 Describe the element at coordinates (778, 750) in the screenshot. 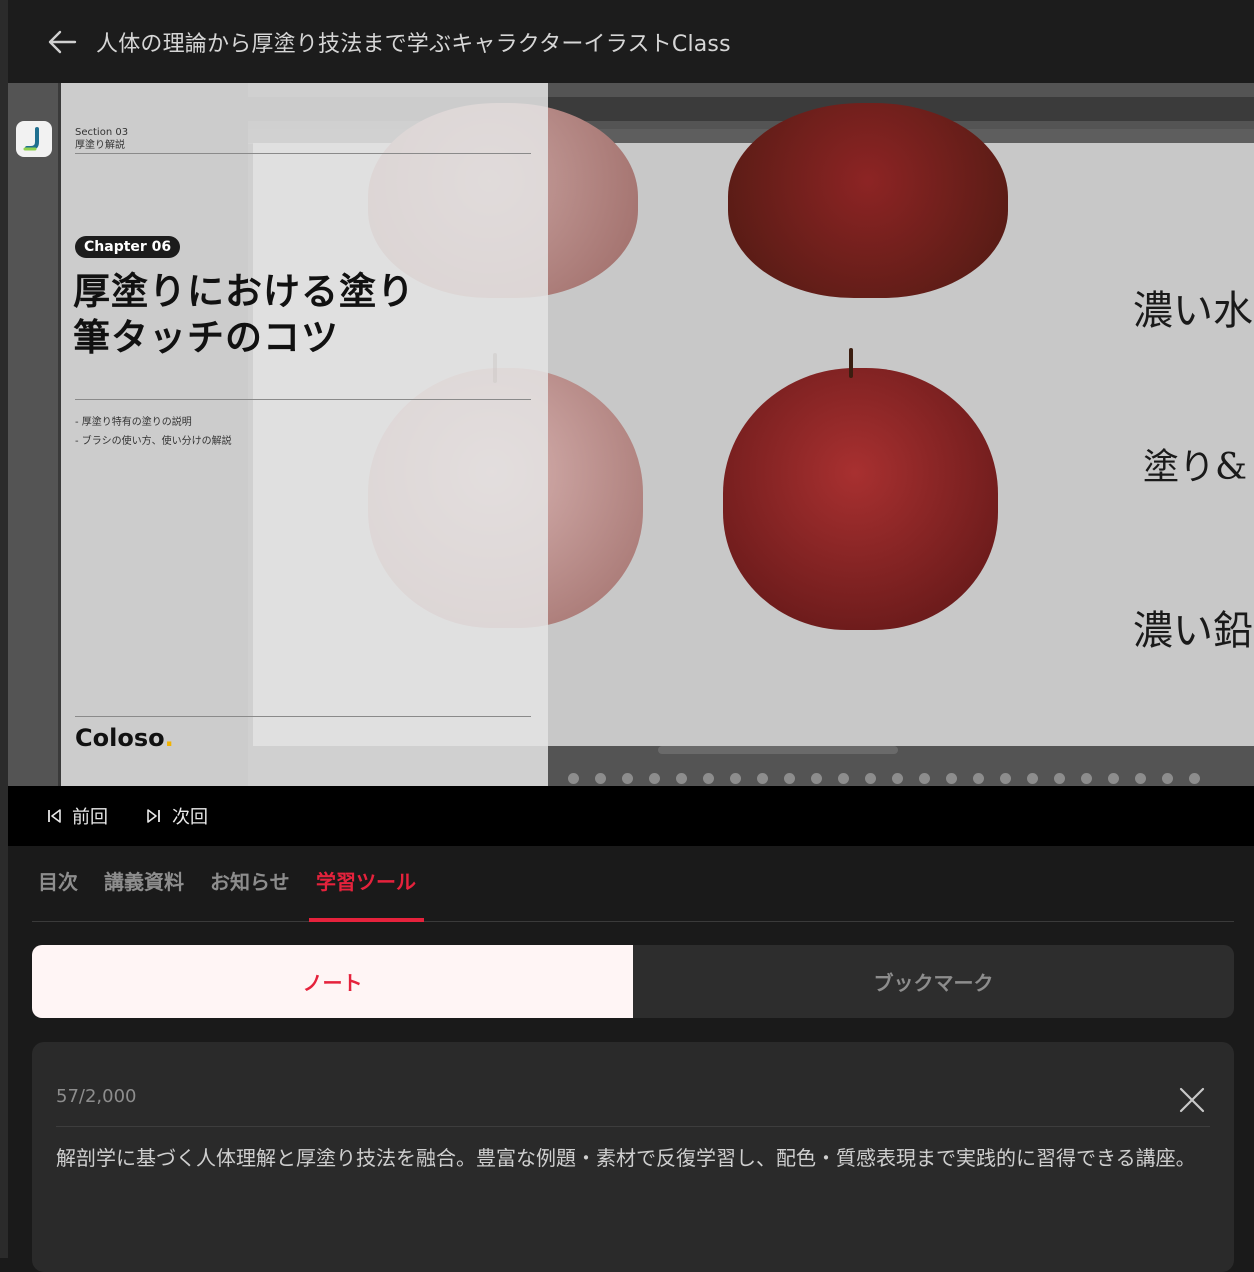

I see `canvas-scrollbar` at that location.